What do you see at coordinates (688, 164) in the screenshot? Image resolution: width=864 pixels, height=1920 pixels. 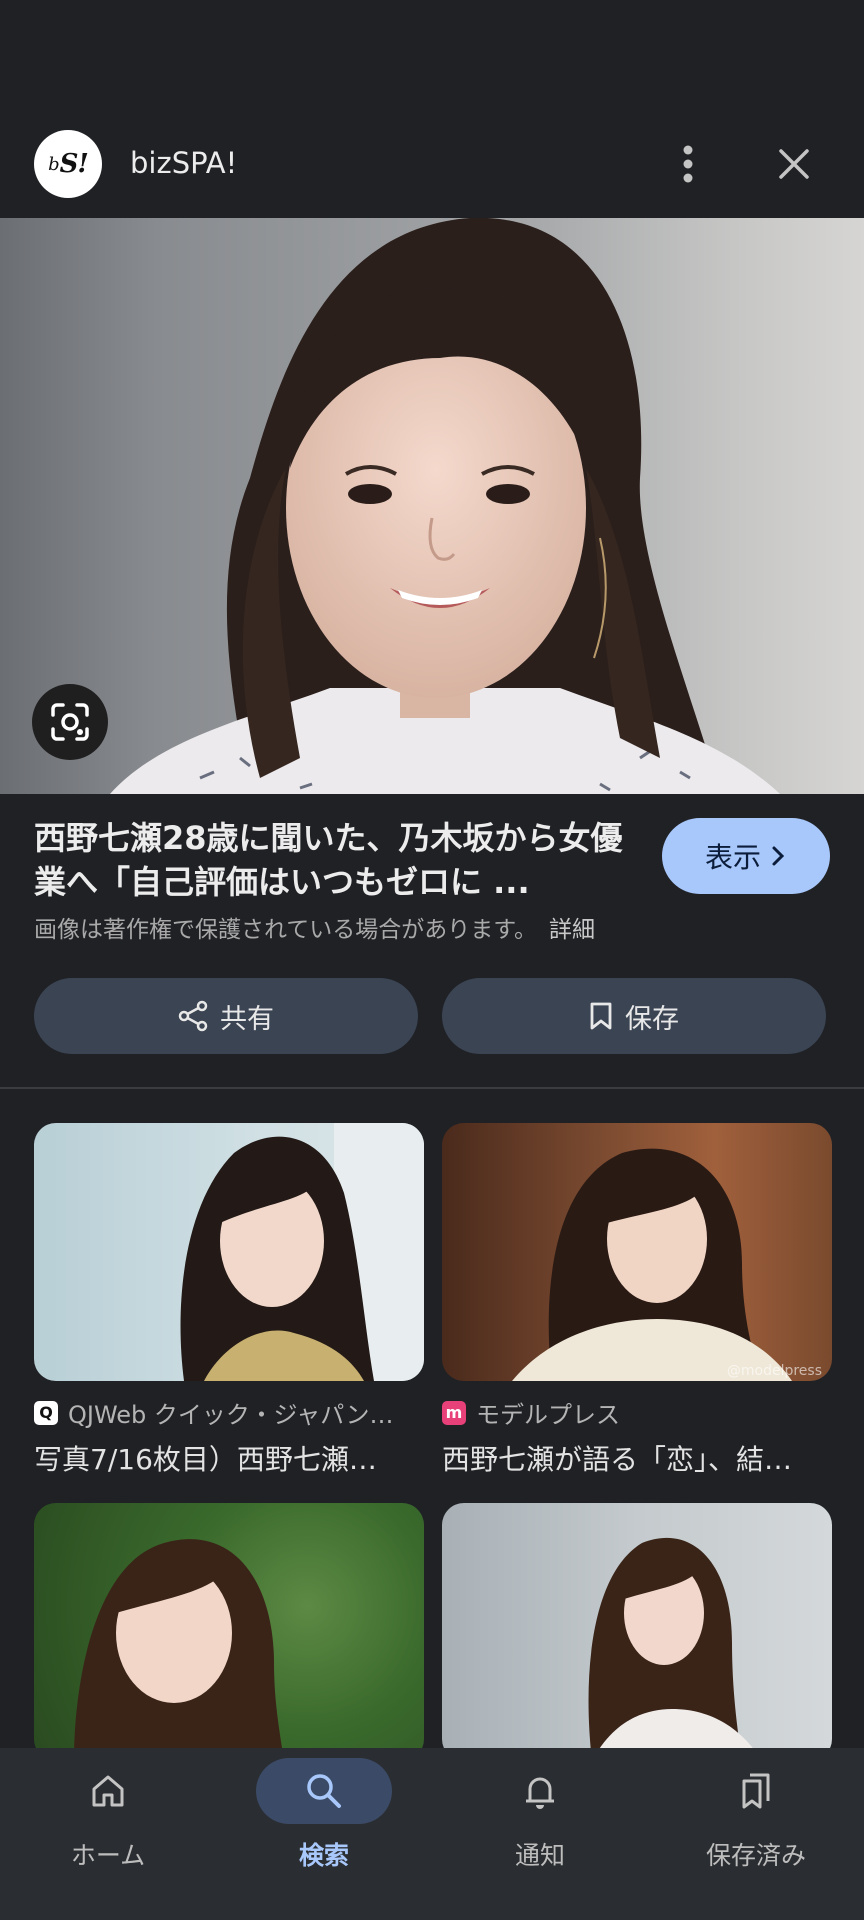 I see `more-options-icon` at bounding box center [688, 164].